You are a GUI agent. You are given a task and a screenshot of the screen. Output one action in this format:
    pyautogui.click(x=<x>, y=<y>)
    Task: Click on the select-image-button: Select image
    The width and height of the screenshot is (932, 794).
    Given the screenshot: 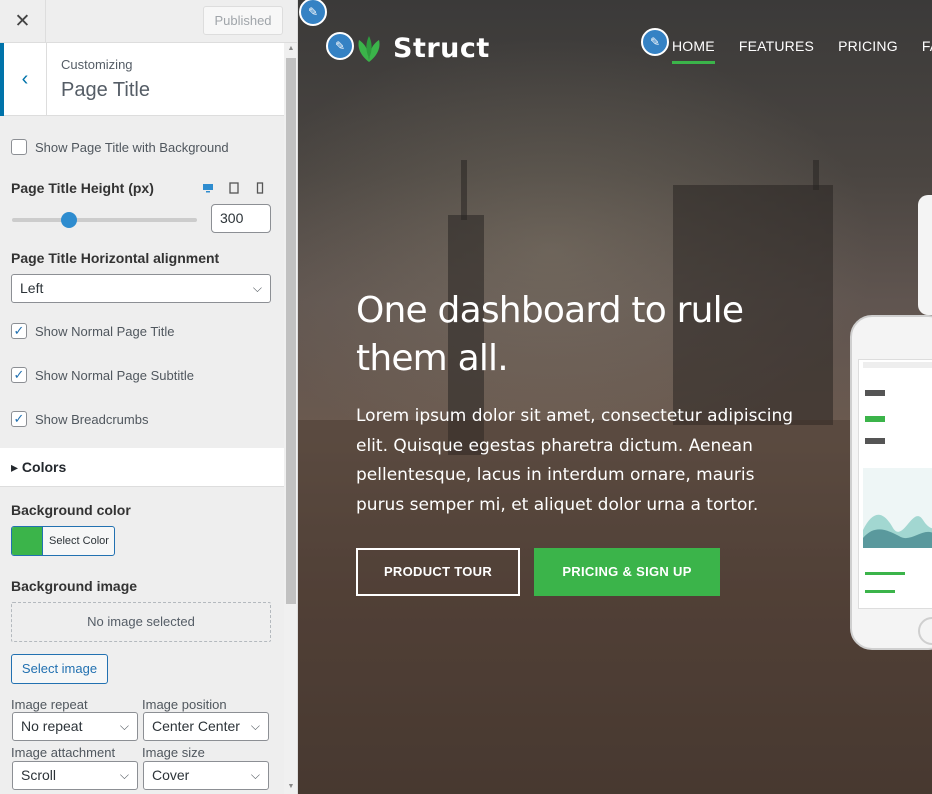 What is the action you would take?
    pyautogui.click(x=59, y=669)
    